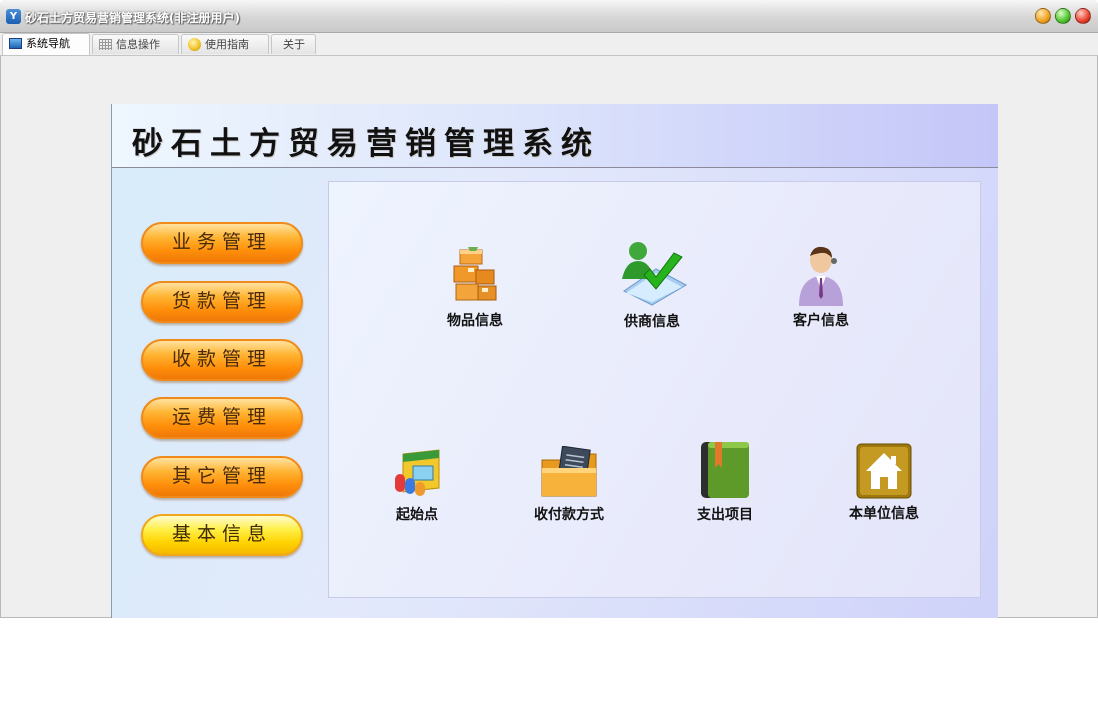  What do you see at coordinates (549, 16) in the screenshot?
I see `title-bar: Y 砂石土方贸易营销管理系统(非注册用户)` at bounding box center [549, 16].